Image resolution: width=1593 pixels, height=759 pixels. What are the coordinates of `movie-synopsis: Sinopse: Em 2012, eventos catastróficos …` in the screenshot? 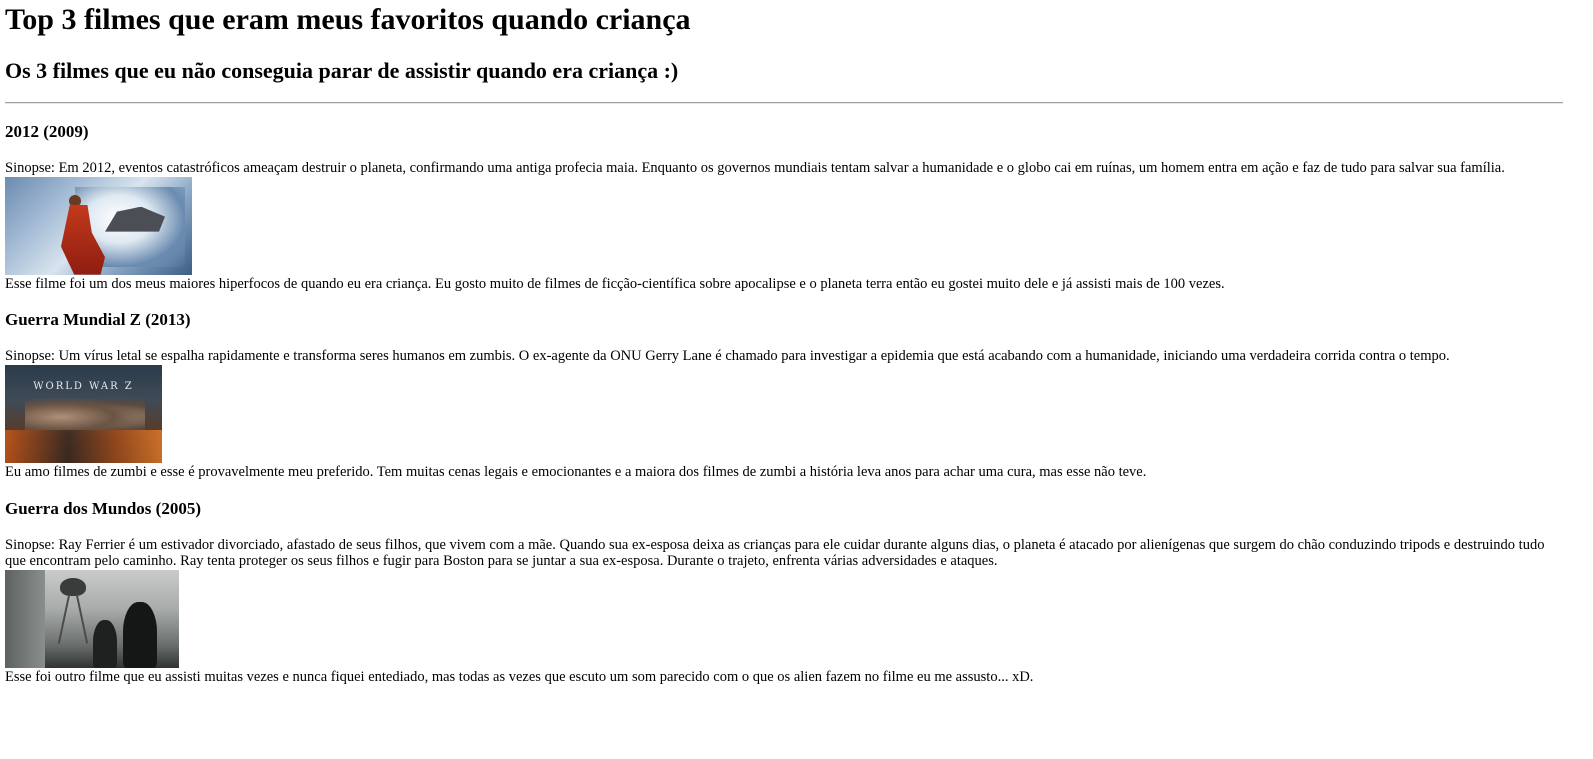 It's located at (755, 168).